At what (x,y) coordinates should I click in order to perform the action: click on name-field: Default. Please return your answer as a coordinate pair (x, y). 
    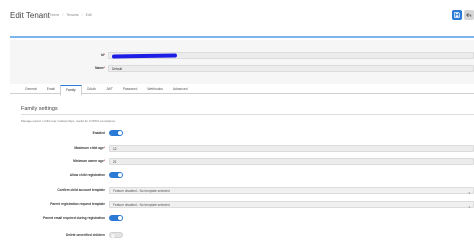
    Looking at the image, I should click on (291, 68).